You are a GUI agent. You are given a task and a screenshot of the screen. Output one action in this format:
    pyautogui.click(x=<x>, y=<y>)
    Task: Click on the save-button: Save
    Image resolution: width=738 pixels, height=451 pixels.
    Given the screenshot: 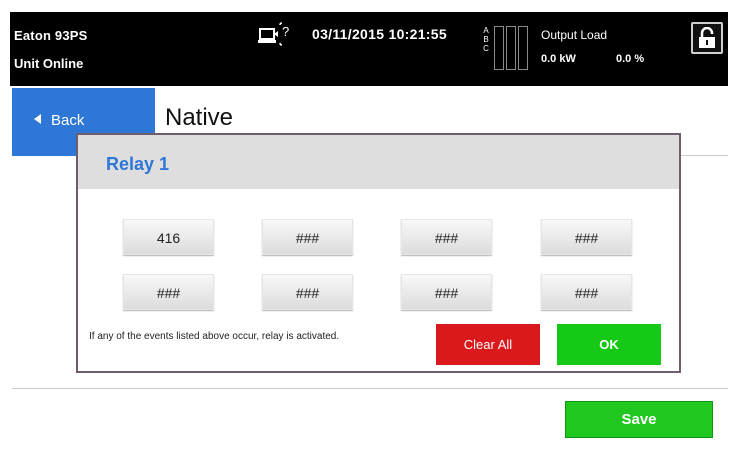 What is the action you would take?
    pyautogui.click(x=639, y=419)
    